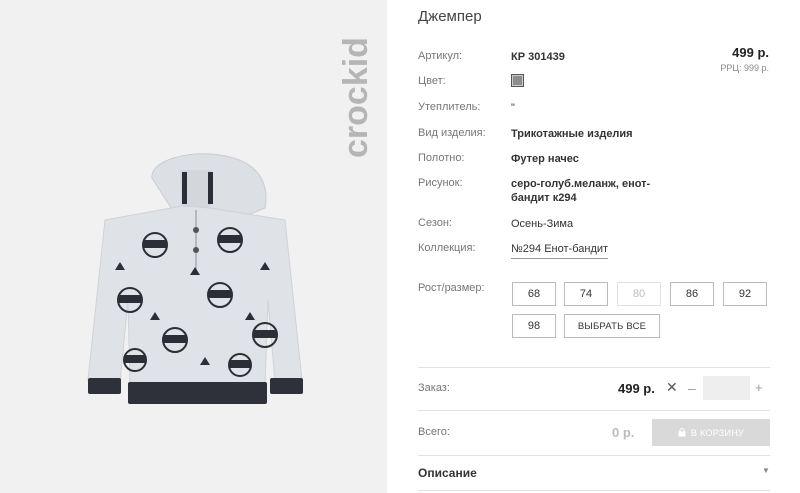 Image resolution: width=800 pixels, height=493 pixels. What do you see at coordinates (717, 432) in the screenshot?
I see `add-to-cart-label: В КОРЗИНУ` at bounding box center [717, 432].